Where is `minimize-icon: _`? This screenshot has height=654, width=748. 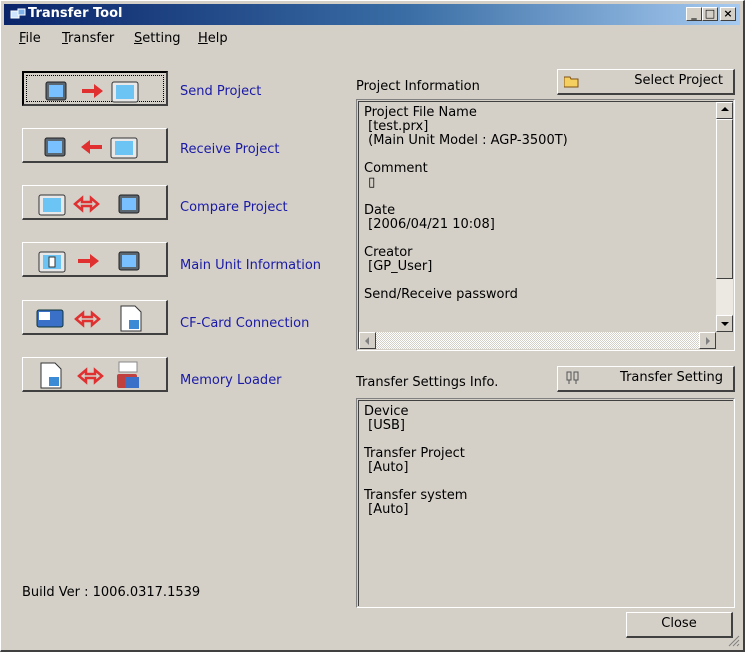
minimize-icon: _ is located at coordinates (694, 13).